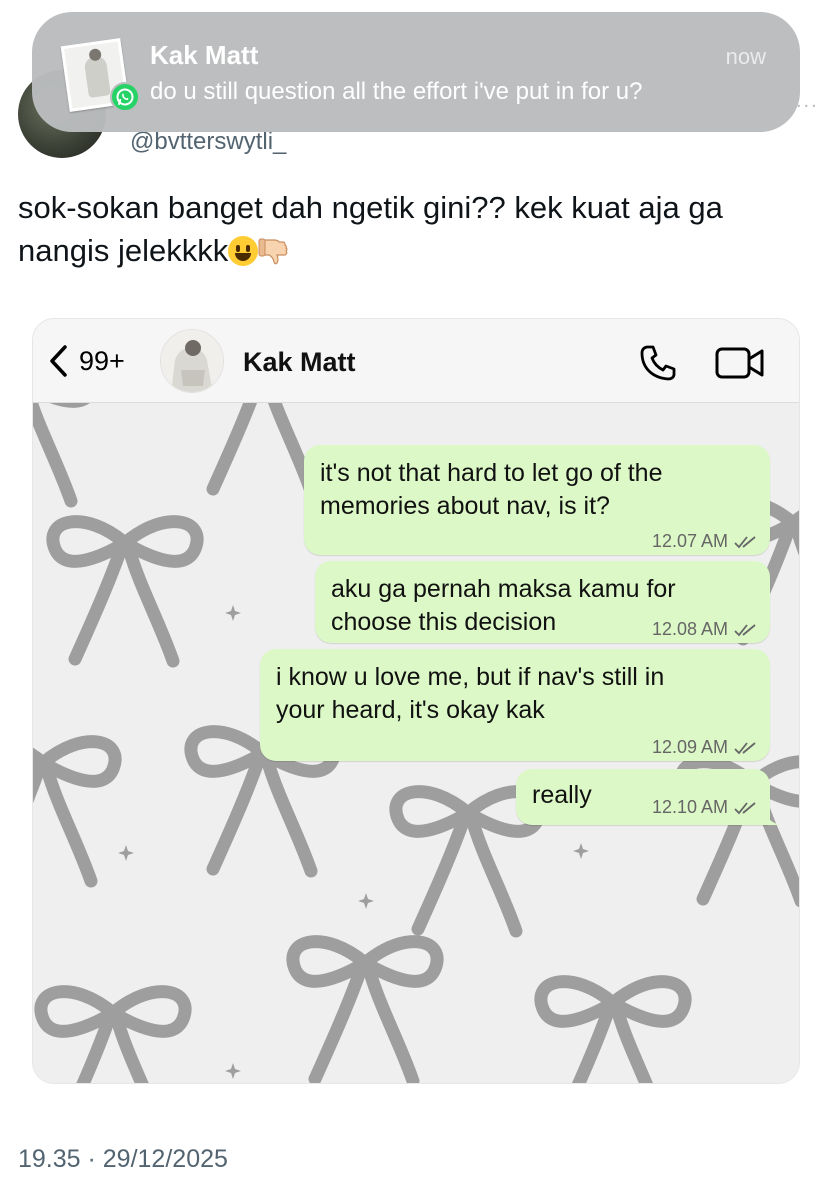 The width and height of the screenshot is (831, 1200). What do you see at coordinates (740, 363) in the screenshot?
I see `video-call-icon` at bounding box center [740, 363].